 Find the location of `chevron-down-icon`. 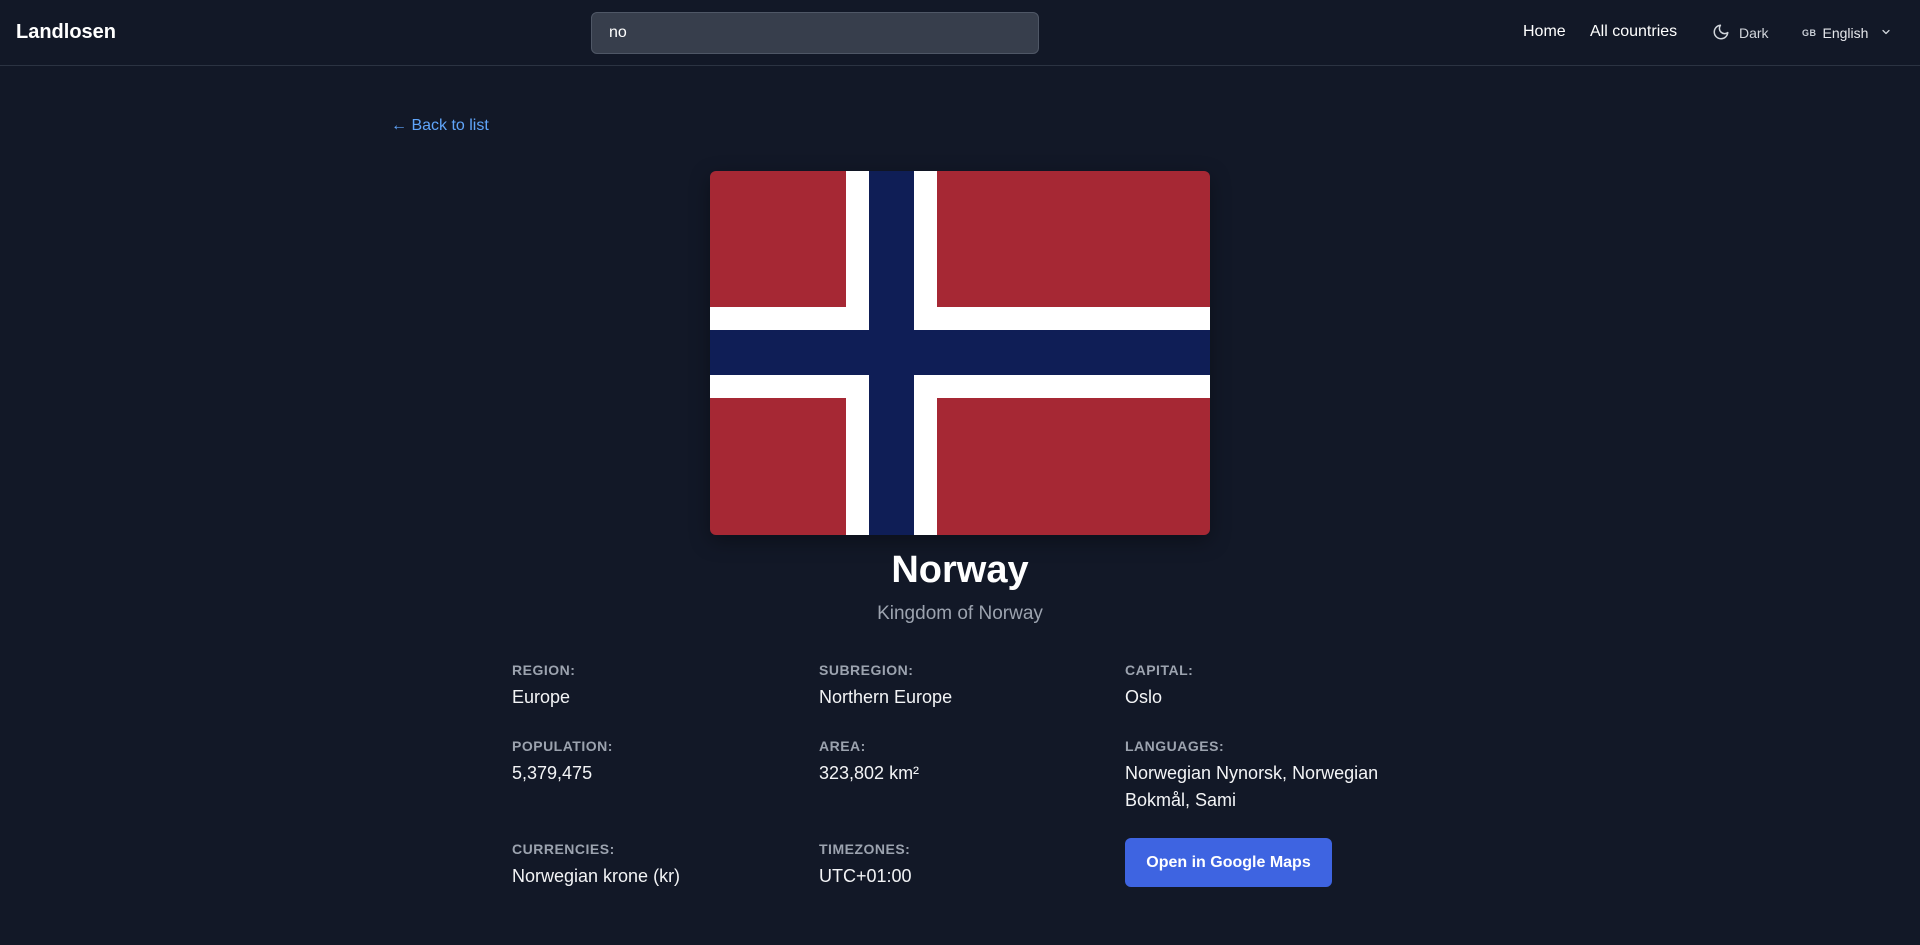

chevron-down-icon is located at coordinates (1886, 33).